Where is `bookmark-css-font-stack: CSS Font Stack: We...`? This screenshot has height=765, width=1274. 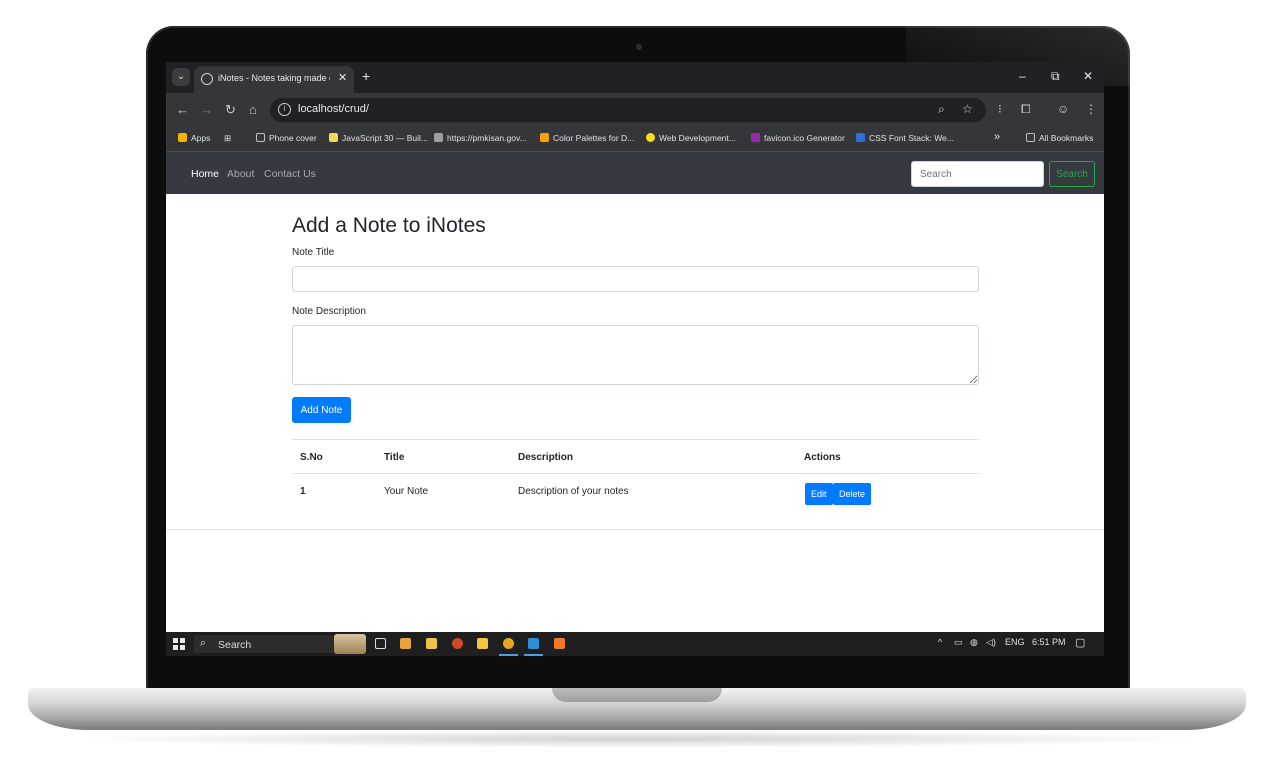 bookmark-css-font-stack: CSS Font Stack: We... is located at coordinates (905, 138).